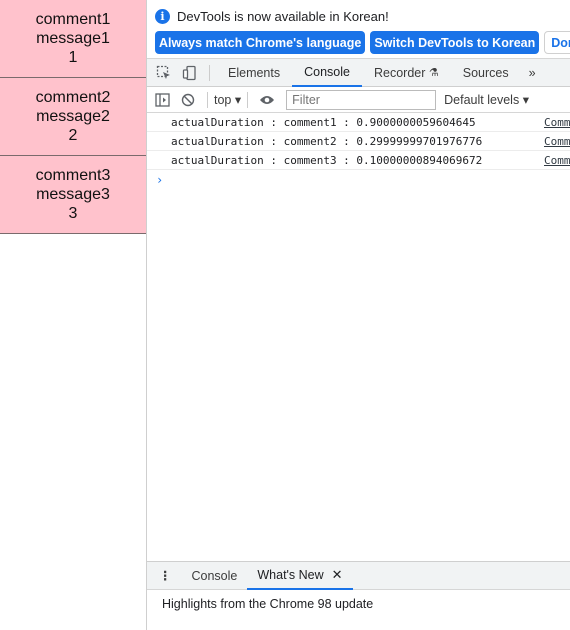  What do you see at coordinates (557, 42) in the screenshot?
I see `dont-show-button: Don't show again` at bounding box center [557, 42].